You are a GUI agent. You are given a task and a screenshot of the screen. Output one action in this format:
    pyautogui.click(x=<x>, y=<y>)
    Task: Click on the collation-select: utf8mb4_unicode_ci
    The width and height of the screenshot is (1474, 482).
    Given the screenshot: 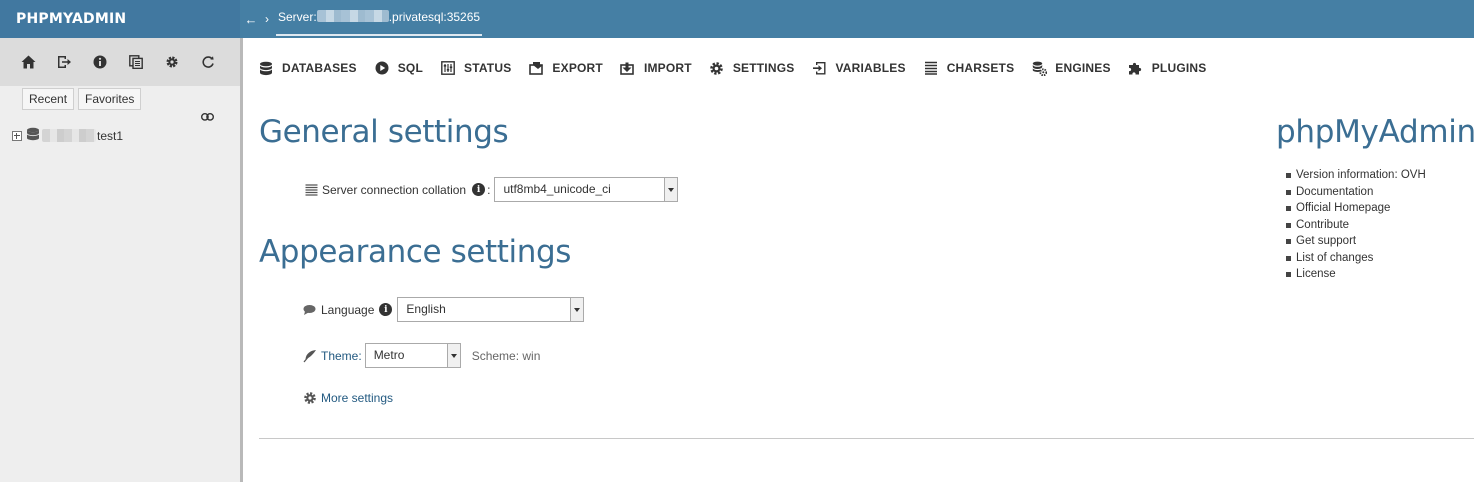 What is the action you would take?
    pyautogui.click(x=586, y=189)
    